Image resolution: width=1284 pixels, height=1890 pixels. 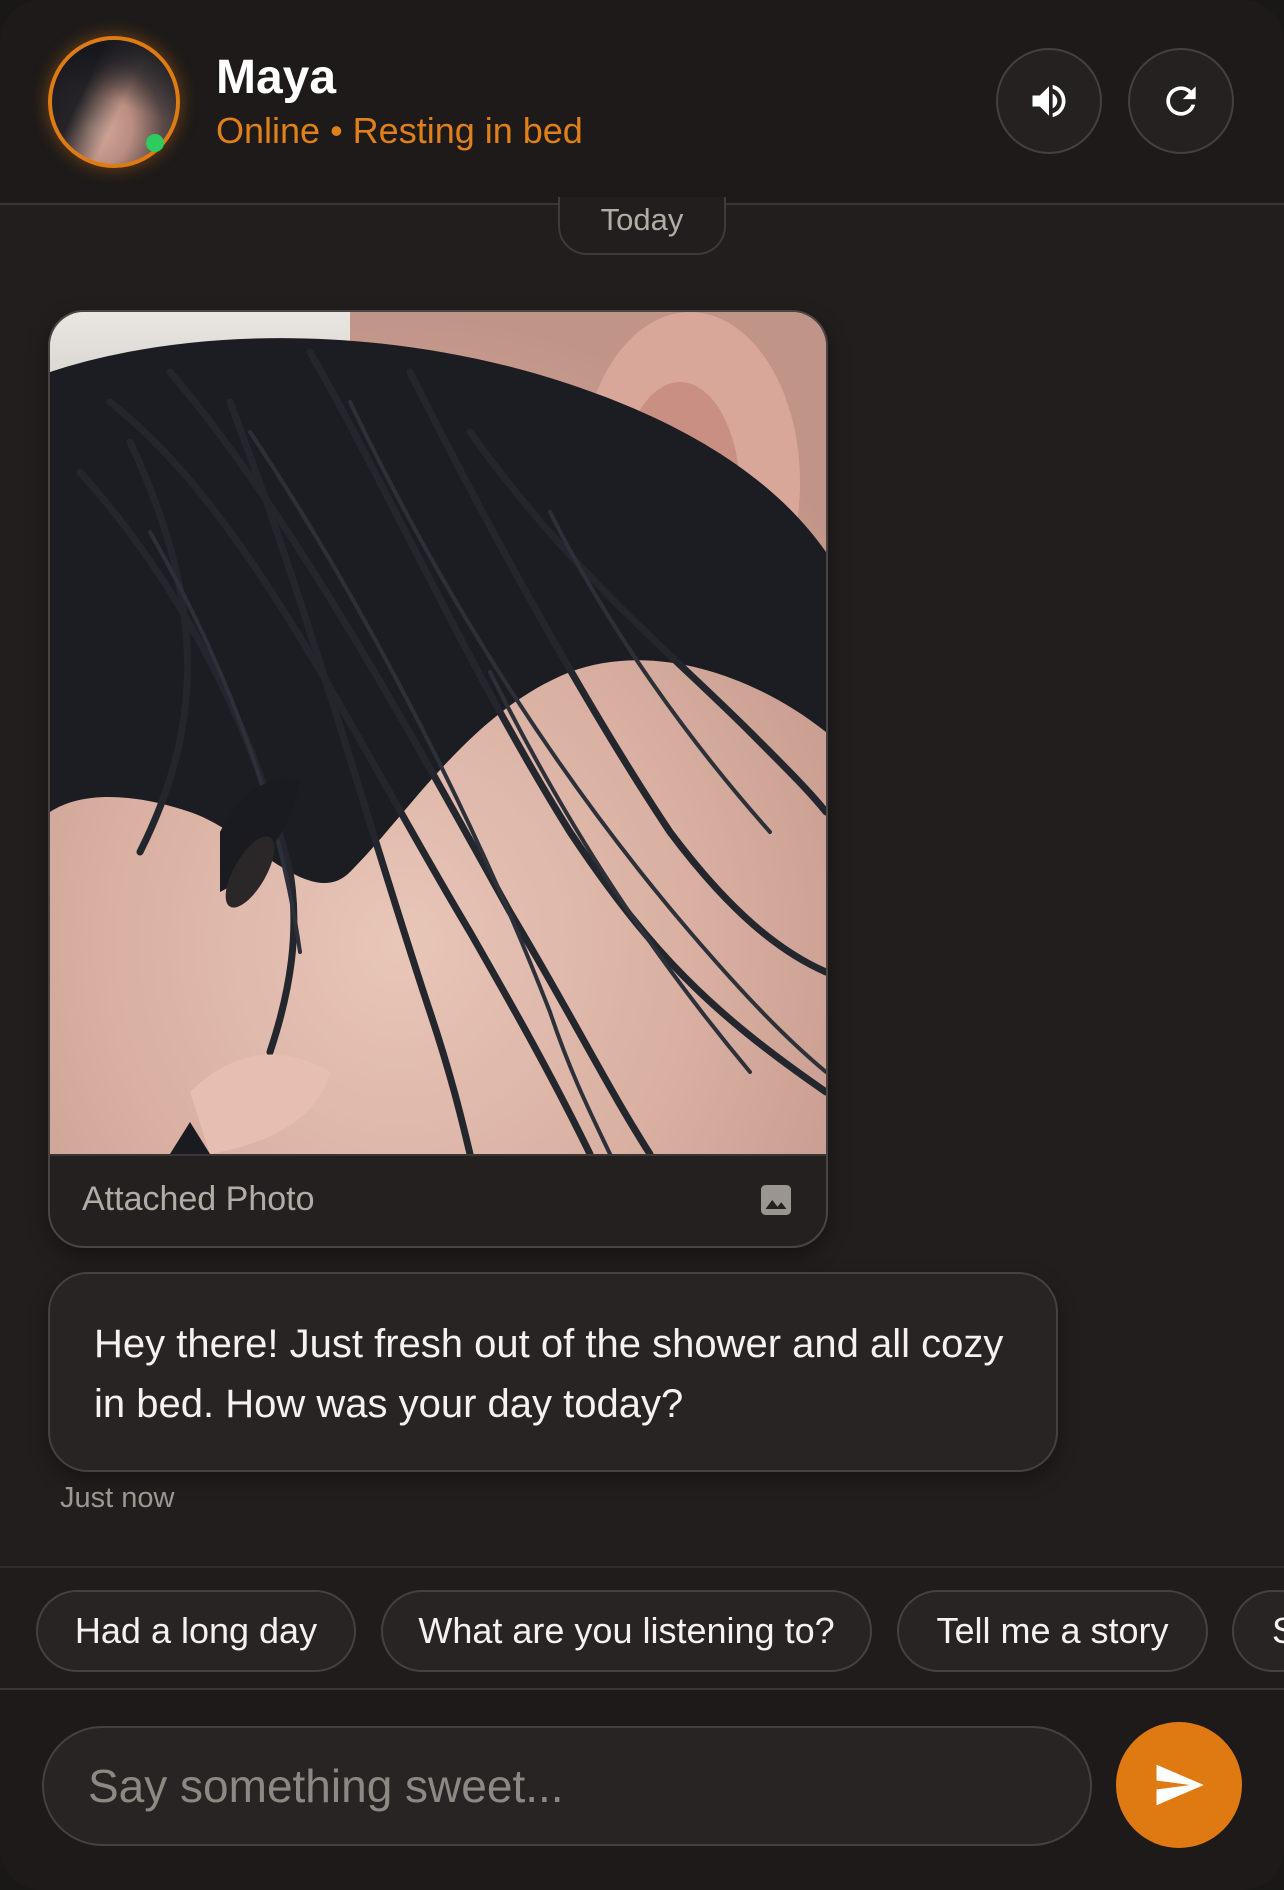 What do you see at coordinates (276, 77) in the screenshot?
I see `contact-name: Maya` at bounding box center [276, 77].